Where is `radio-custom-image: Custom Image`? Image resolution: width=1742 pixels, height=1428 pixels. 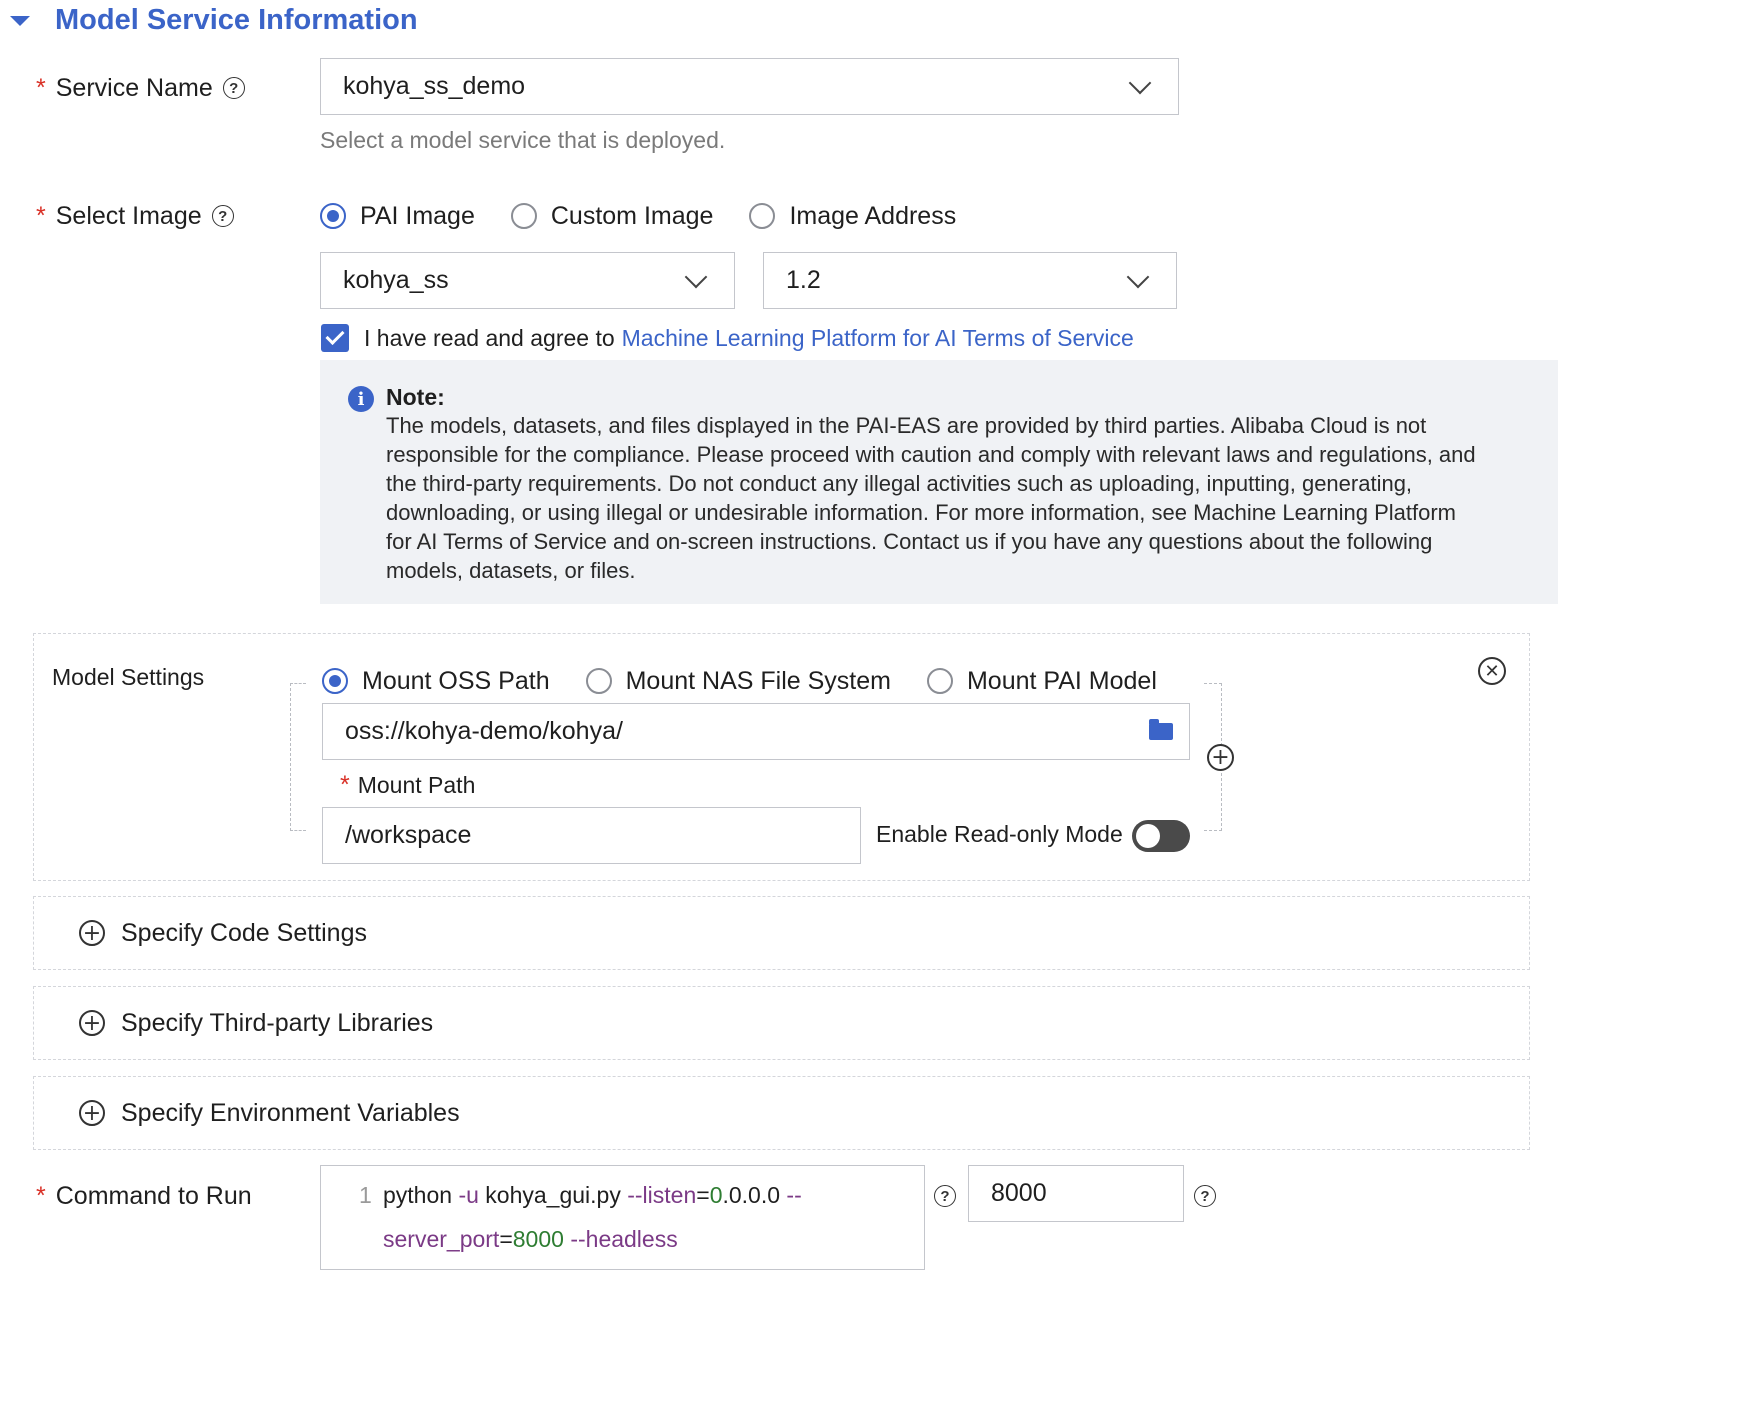
radio-custom-image: Custom Image is located at coordinates (612, 216).